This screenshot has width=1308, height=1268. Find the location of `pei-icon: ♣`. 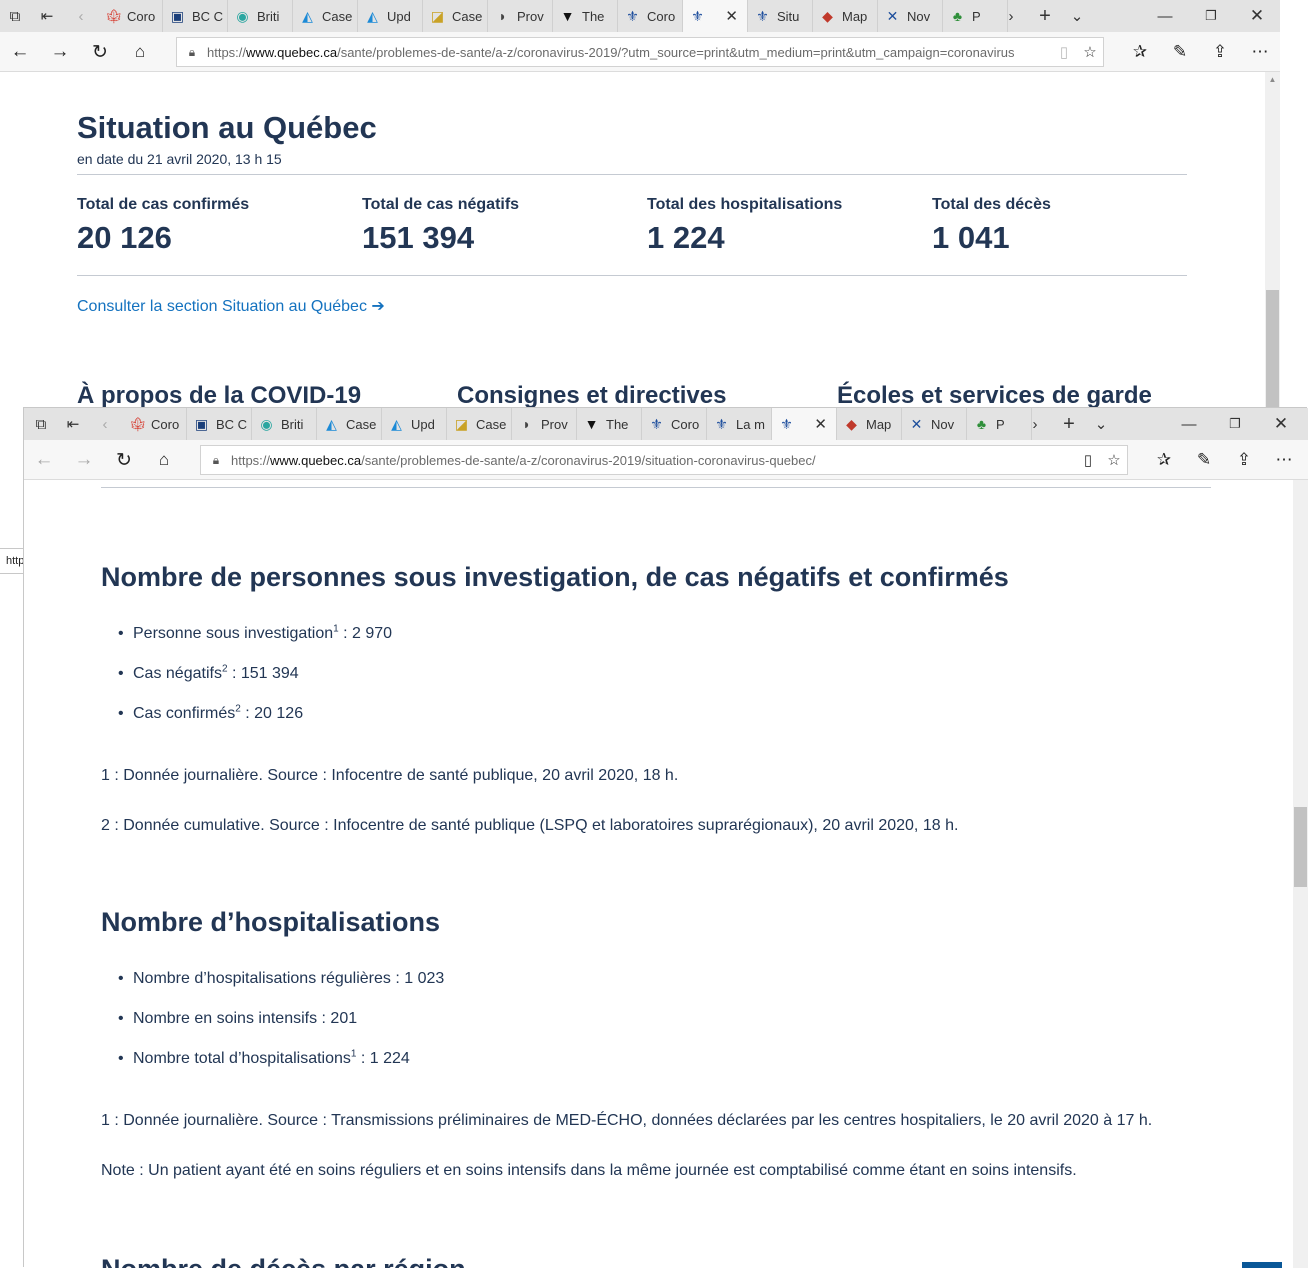

pei-icon: ♣ is located at coordinates (957, 15).